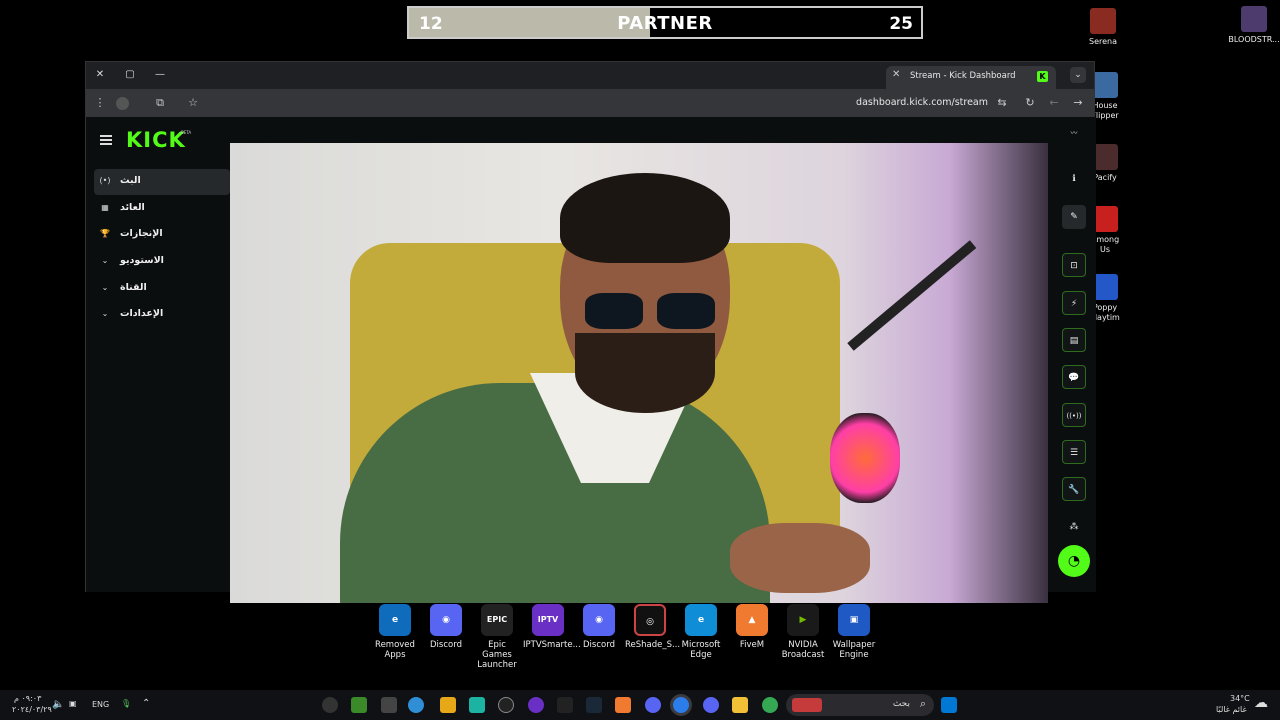 This screenshot has width=1280, height=720. Describe the element at coordinates (106, 140) in the screenshot. I see `hamburger-menu-icon` at that location.